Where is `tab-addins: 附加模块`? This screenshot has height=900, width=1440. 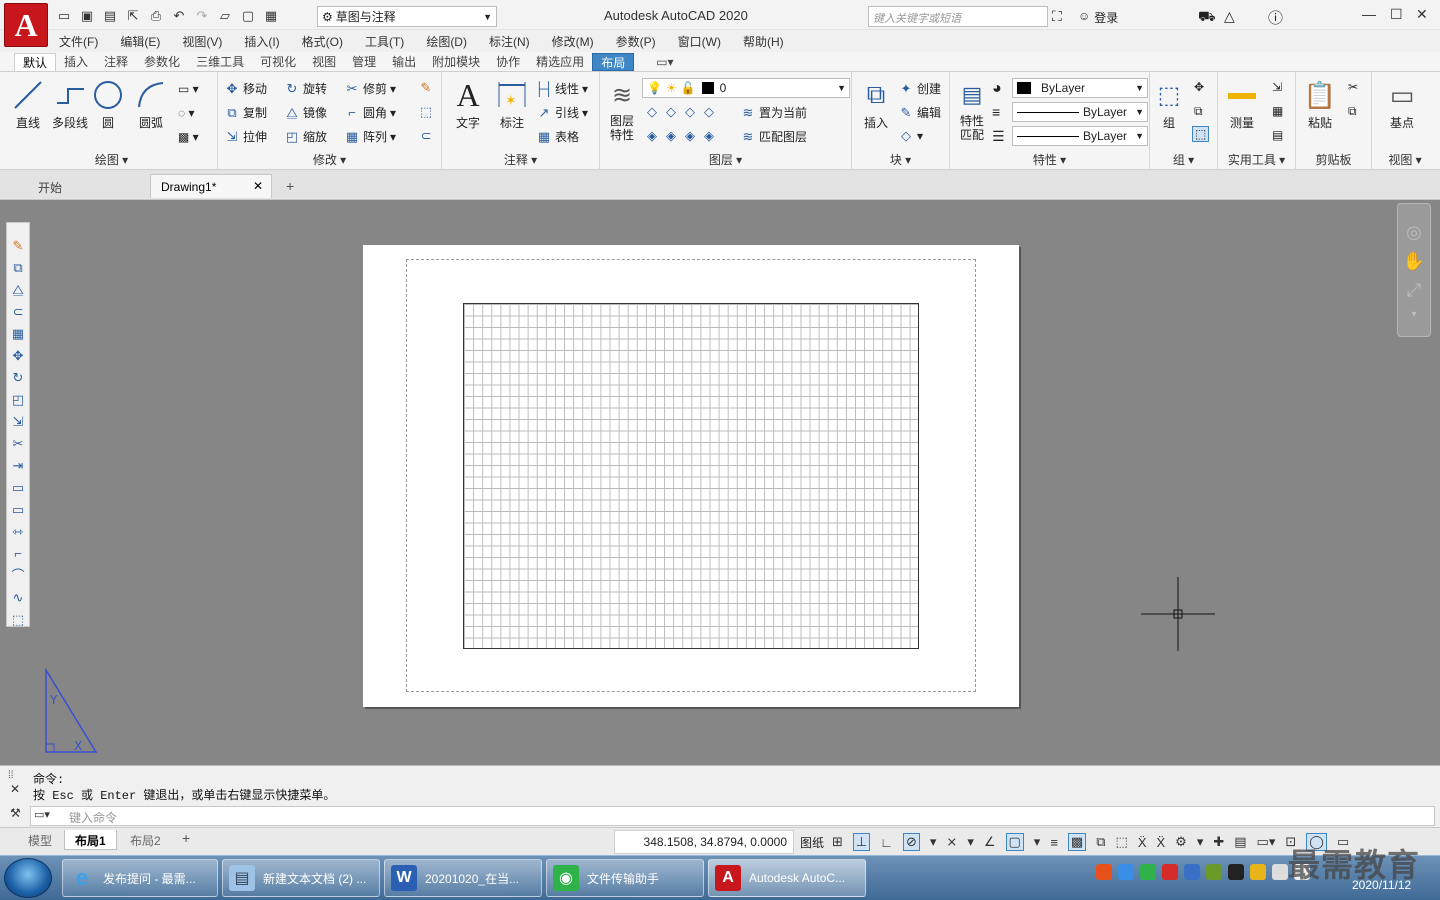
tab-addins: 附加模块 is located at coordinates (456, 62).